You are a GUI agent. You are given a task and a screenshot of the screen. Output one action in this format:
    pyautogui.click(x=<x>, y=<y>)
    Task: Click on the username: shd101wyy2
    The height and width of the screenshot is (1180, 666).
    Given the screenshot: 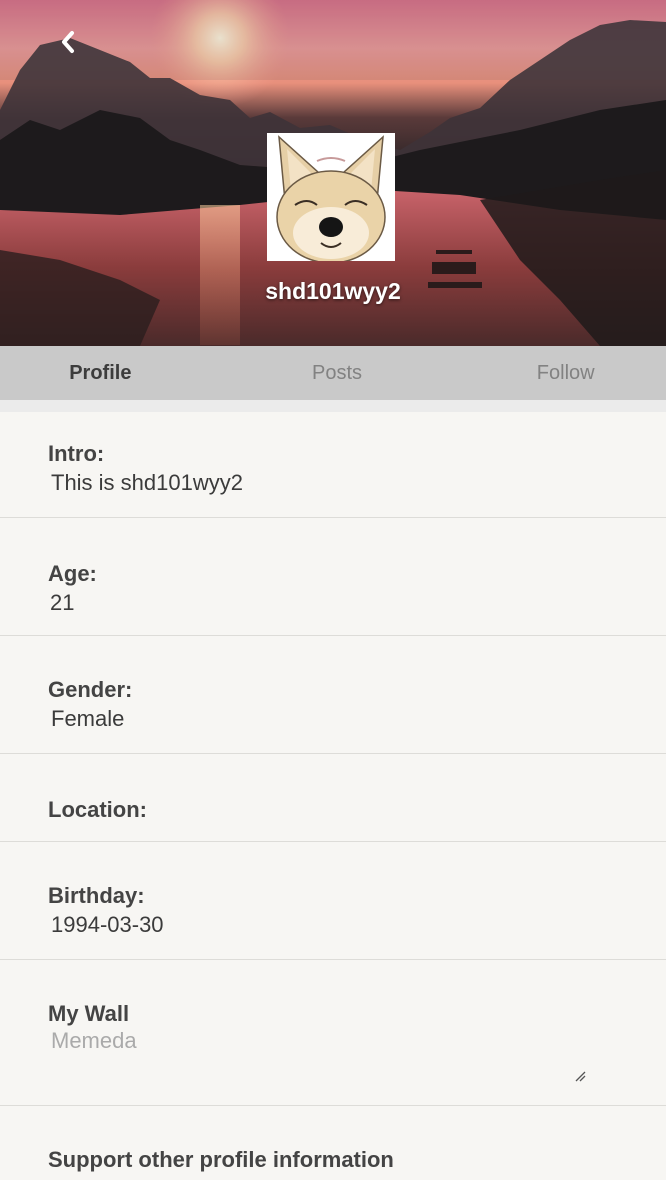 What is the action you would take?
    pyautogui.click(x=333, y=291)
    